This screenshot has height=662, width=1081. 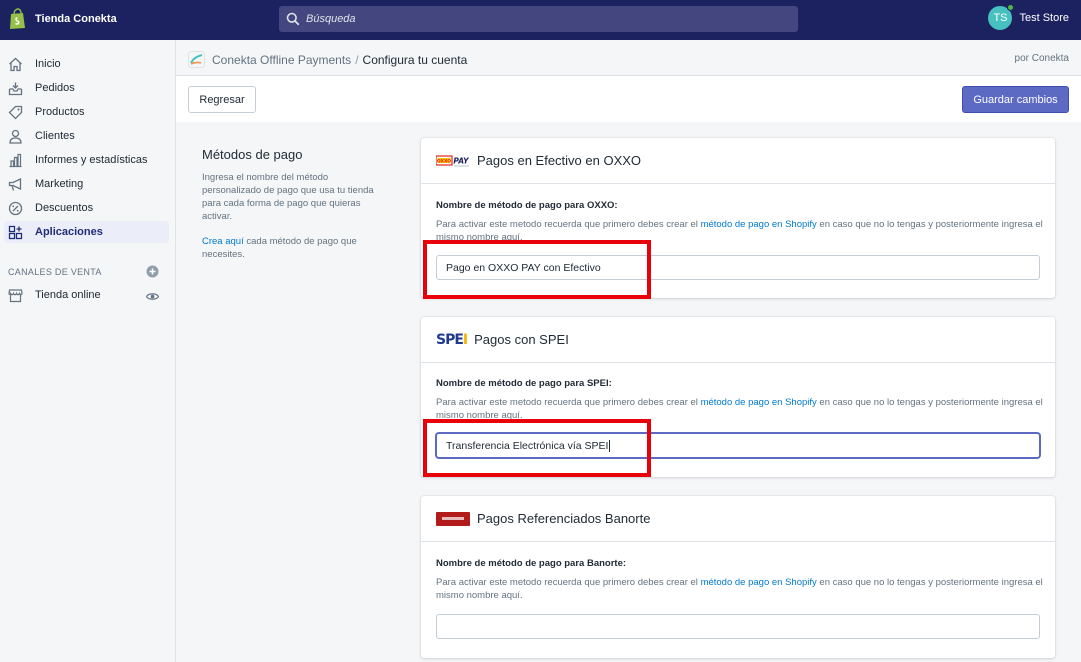 What do you see at coordinates (15, 160) in the screenshot?
I see `chart-icon` at bounding box center [15, 160].